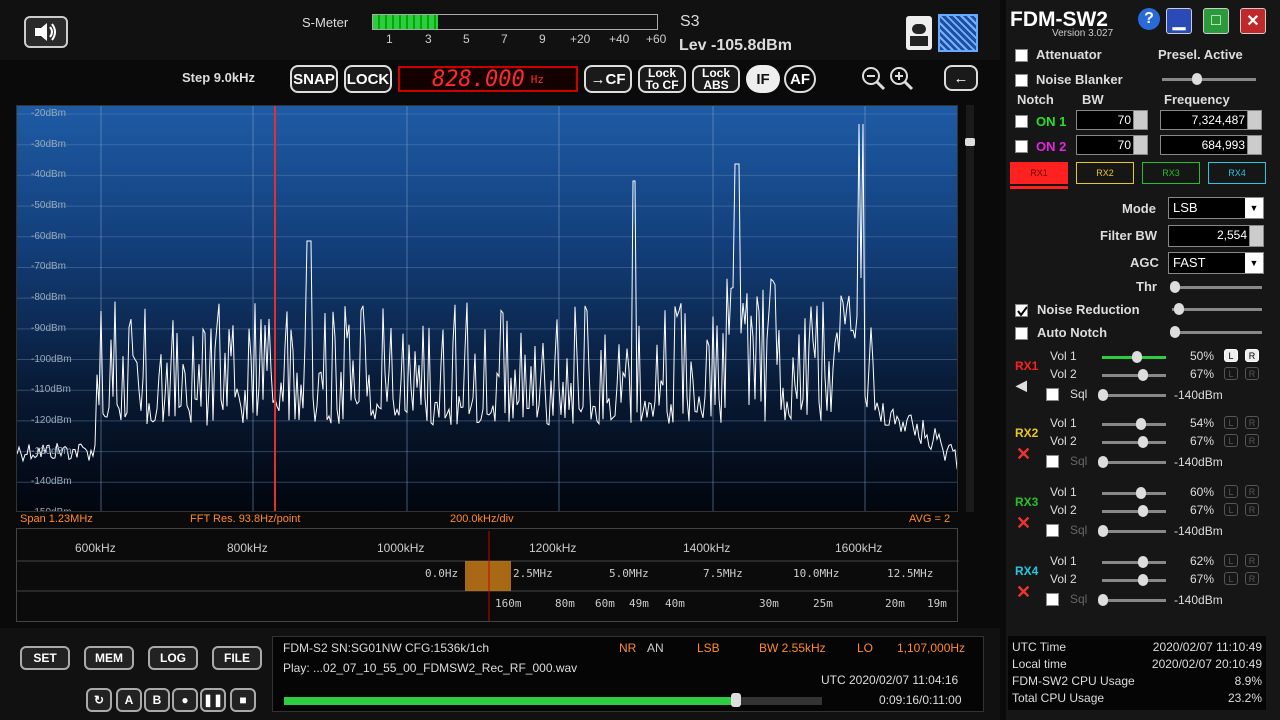 This screenshot has width=1280, height=720. Describe the element at coordinates (1021, 146) in the screenshot. I see `notch2-checkbox` at that location.